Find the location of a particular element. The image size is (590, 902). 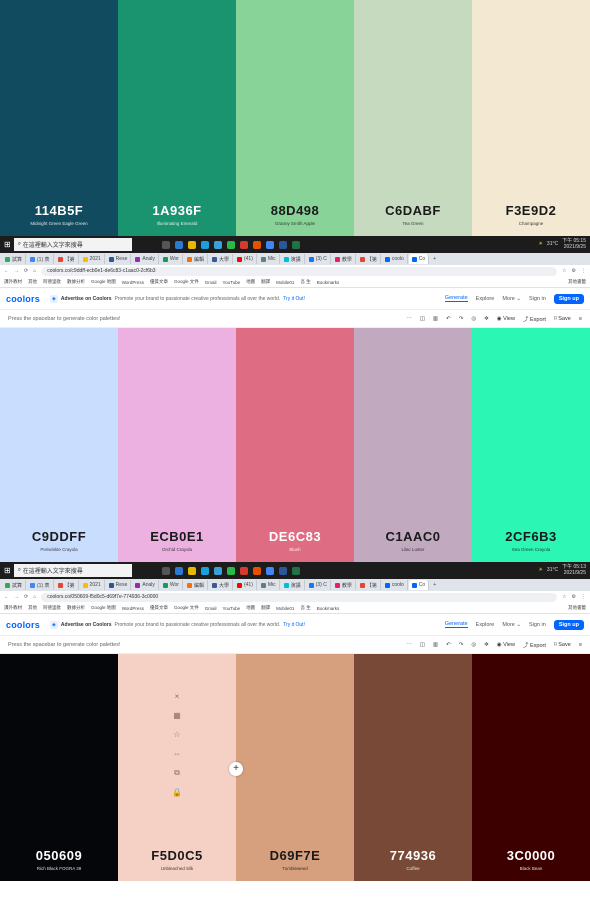

color-swatch: D69F7E Tumbleweed is located at coordinates (295, 767).